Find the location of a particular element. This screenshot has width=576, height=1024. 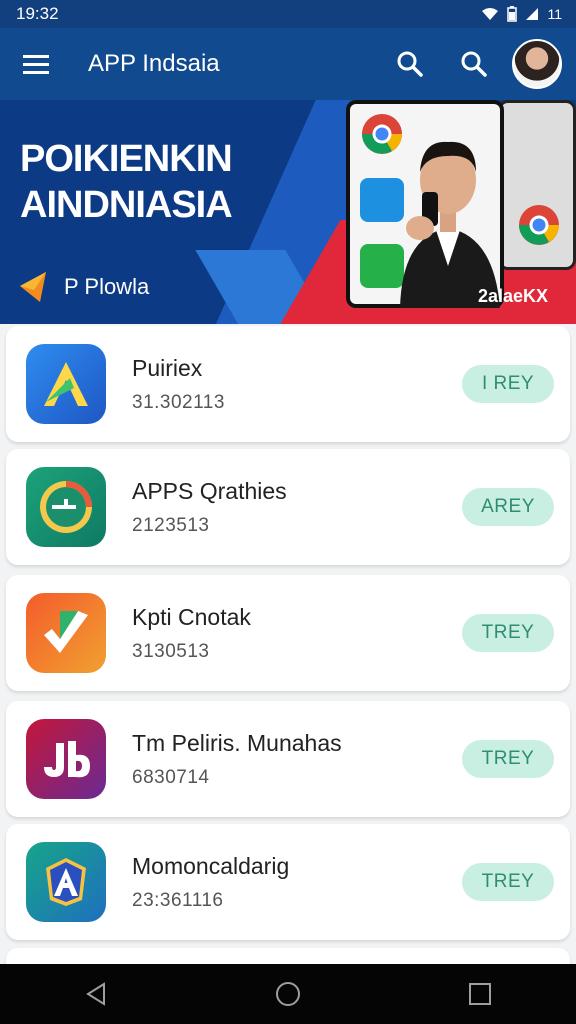

search-button is located at coordinates (410, 64).